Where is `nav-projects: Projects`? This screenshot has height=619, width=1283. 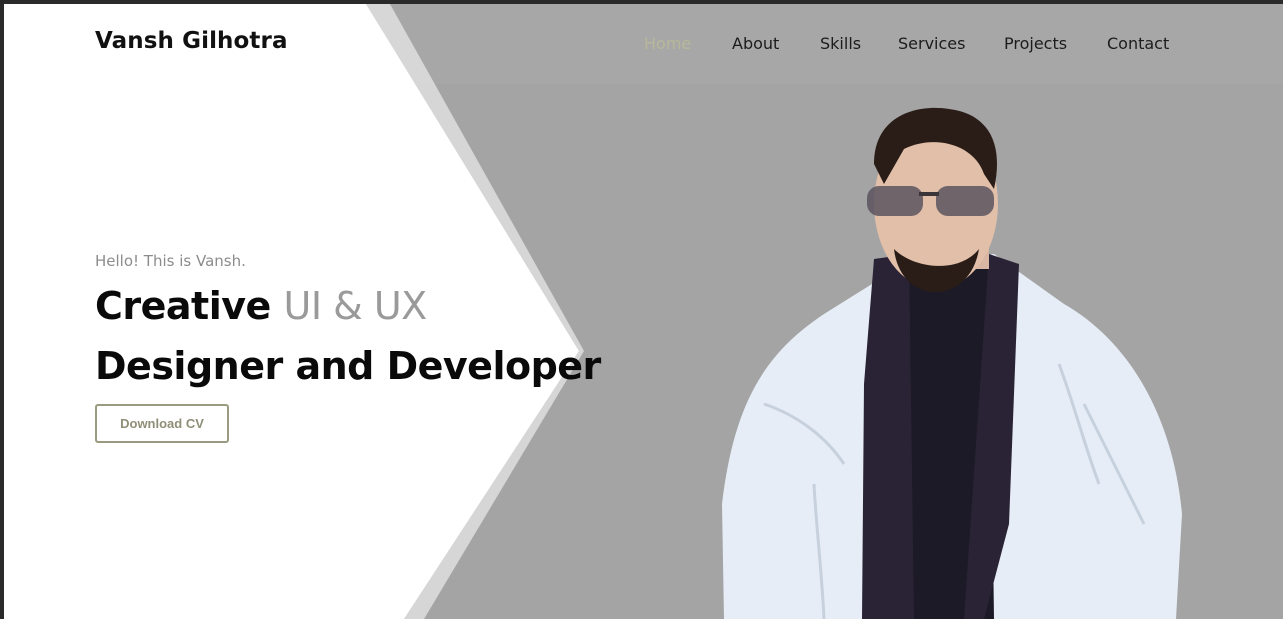
nav-projects: Projects is located at coordinates (1035, 43).